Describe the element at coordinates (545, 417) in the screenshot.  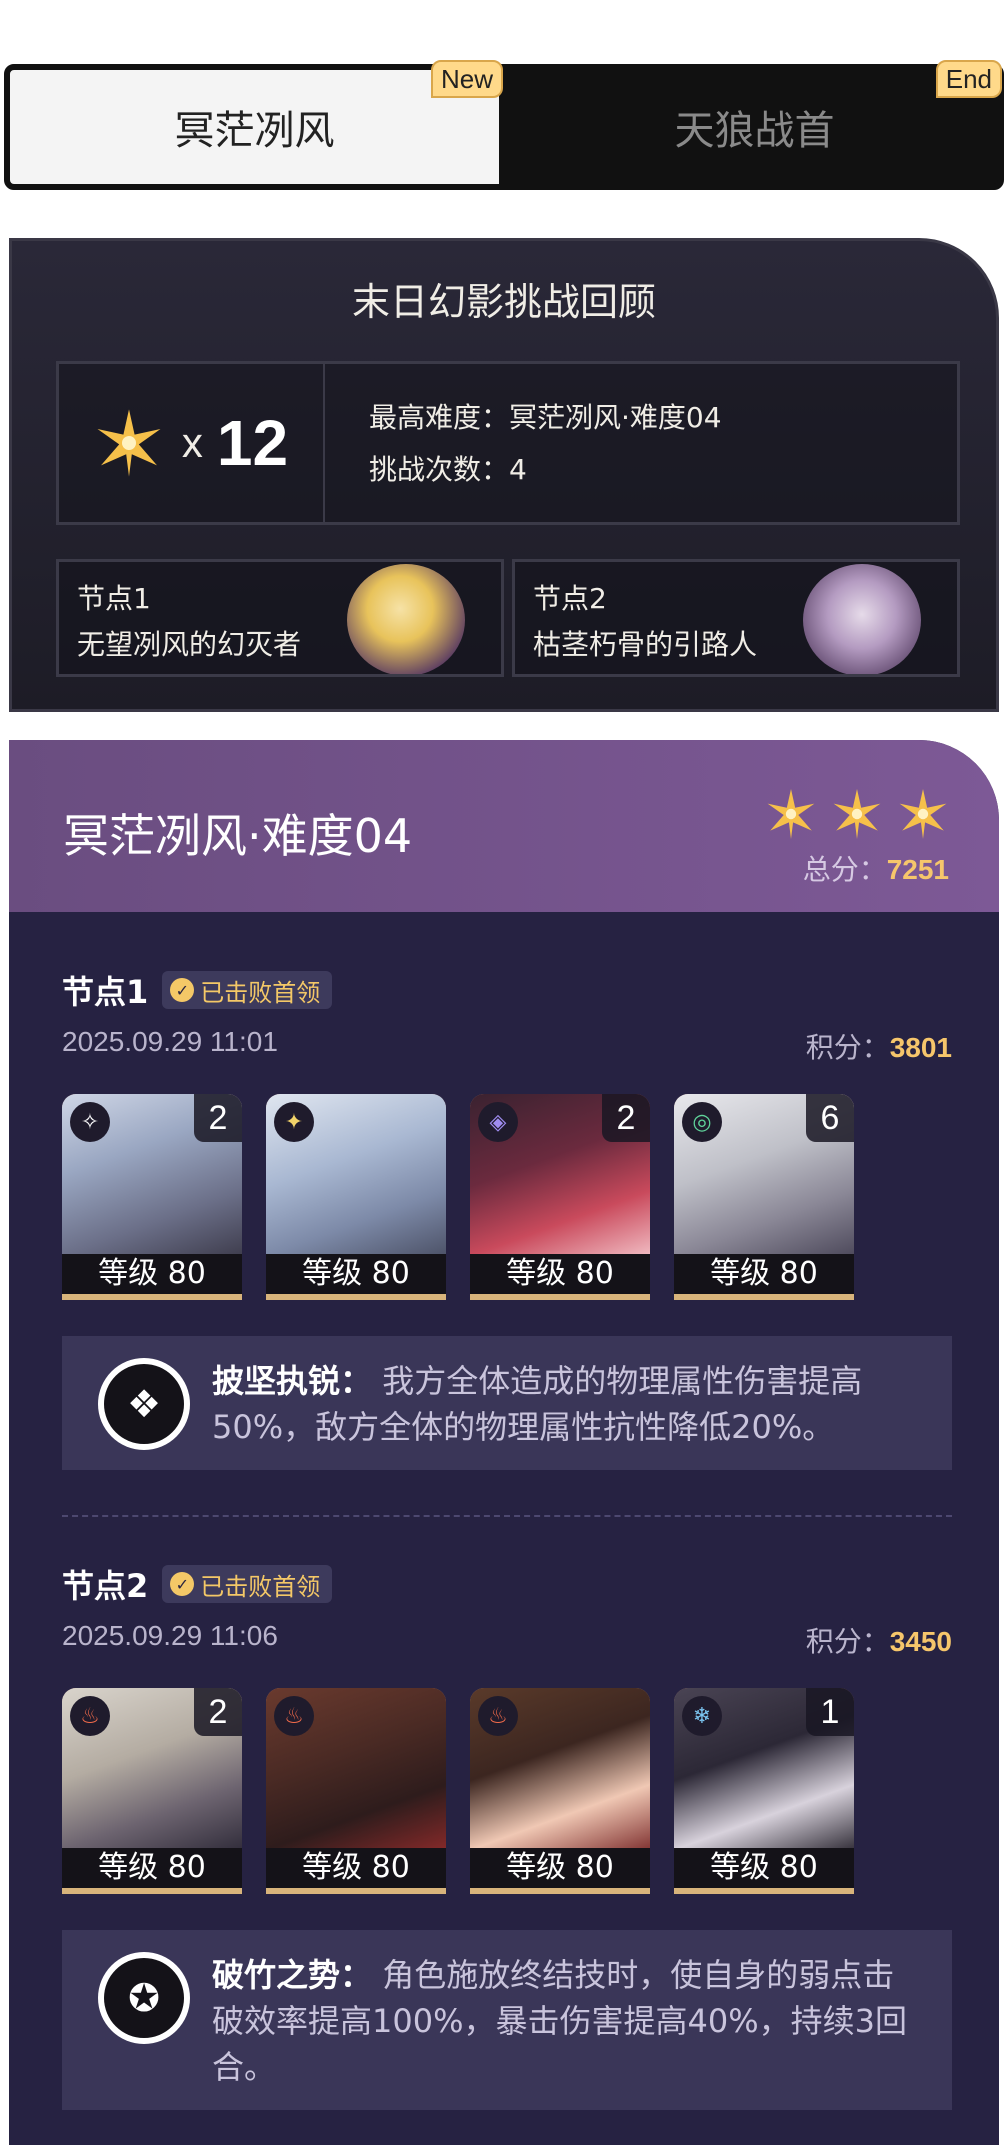
I see `max-difficulty: 最高难度：冥茫冽风·难度04` at that location.